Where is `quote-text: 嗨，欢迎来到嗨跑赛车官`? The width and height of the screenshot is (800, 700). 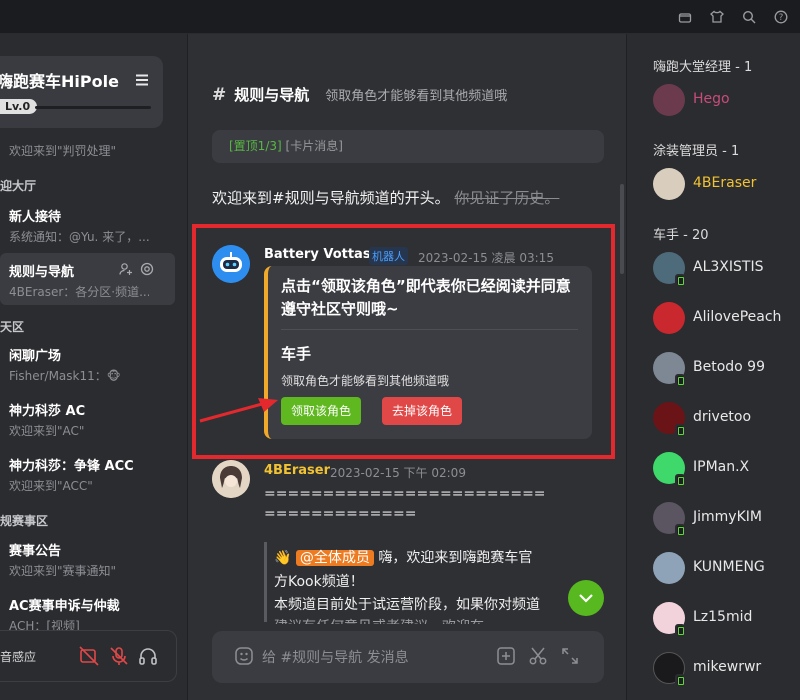
quote-text: 嗨，欢迎来到嗨跑赛车官 is located at coordinates (455, 558).